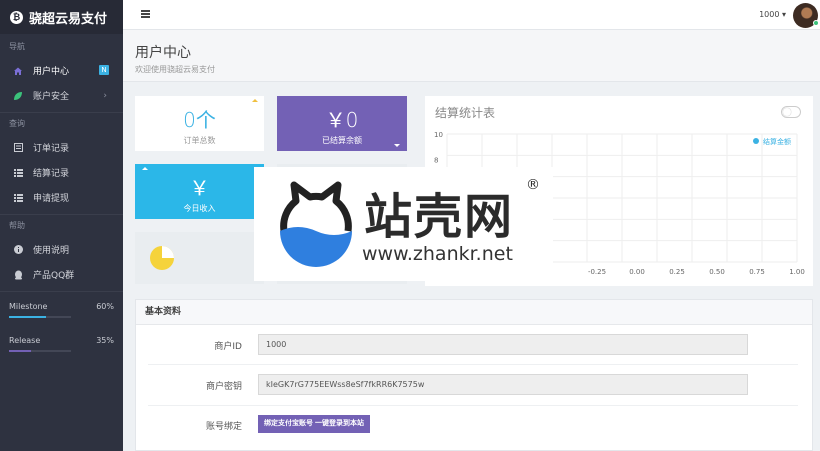 This screenshot has width=820, height=451. What do you see at coordinates (18, 71) in the screenshot?
I see `home-icon` at bounding box center [18, 71].